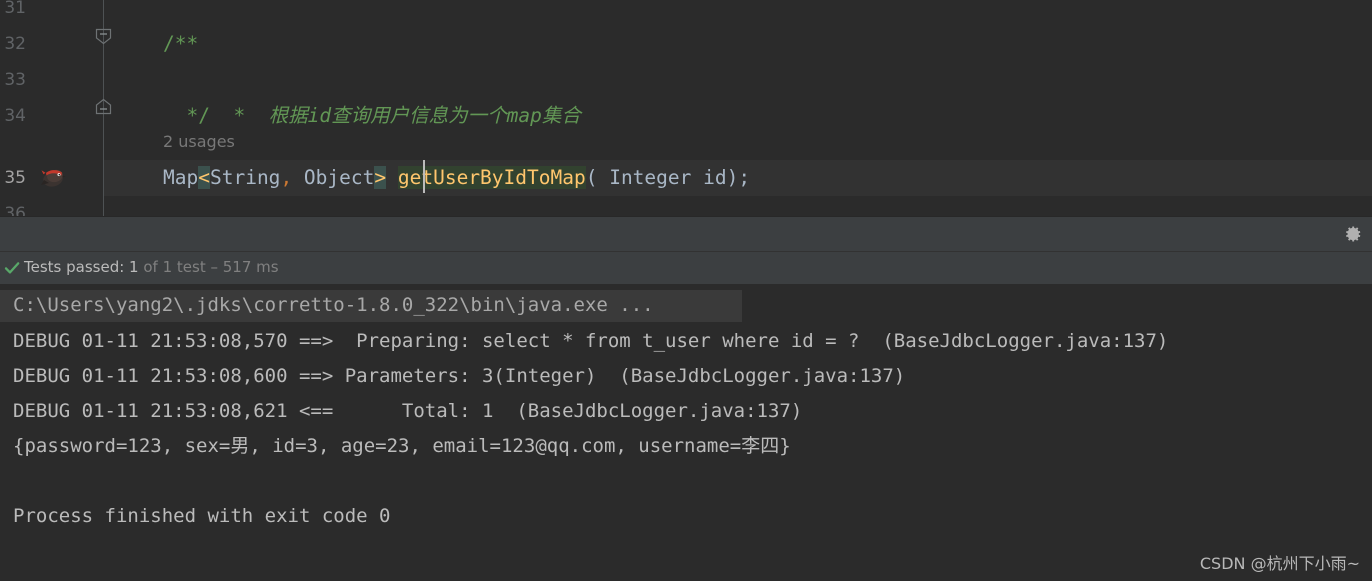 This screenshot has width=1372, height=581. What do you see at coordinates (686, 234) in the screenshot?
I see `run-panel-toolbar` at bounding box center [686, 234].